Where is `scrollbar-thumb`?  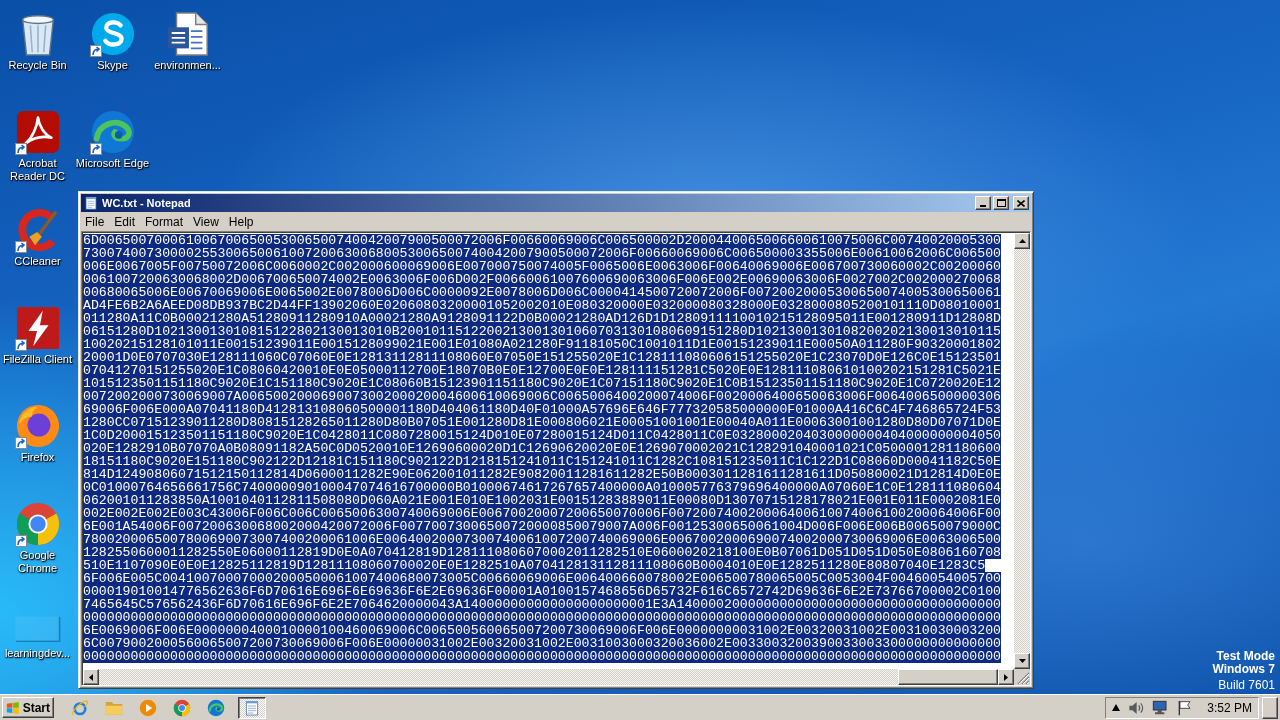 scrollbar-thumb is located at coordinates (948, 677).